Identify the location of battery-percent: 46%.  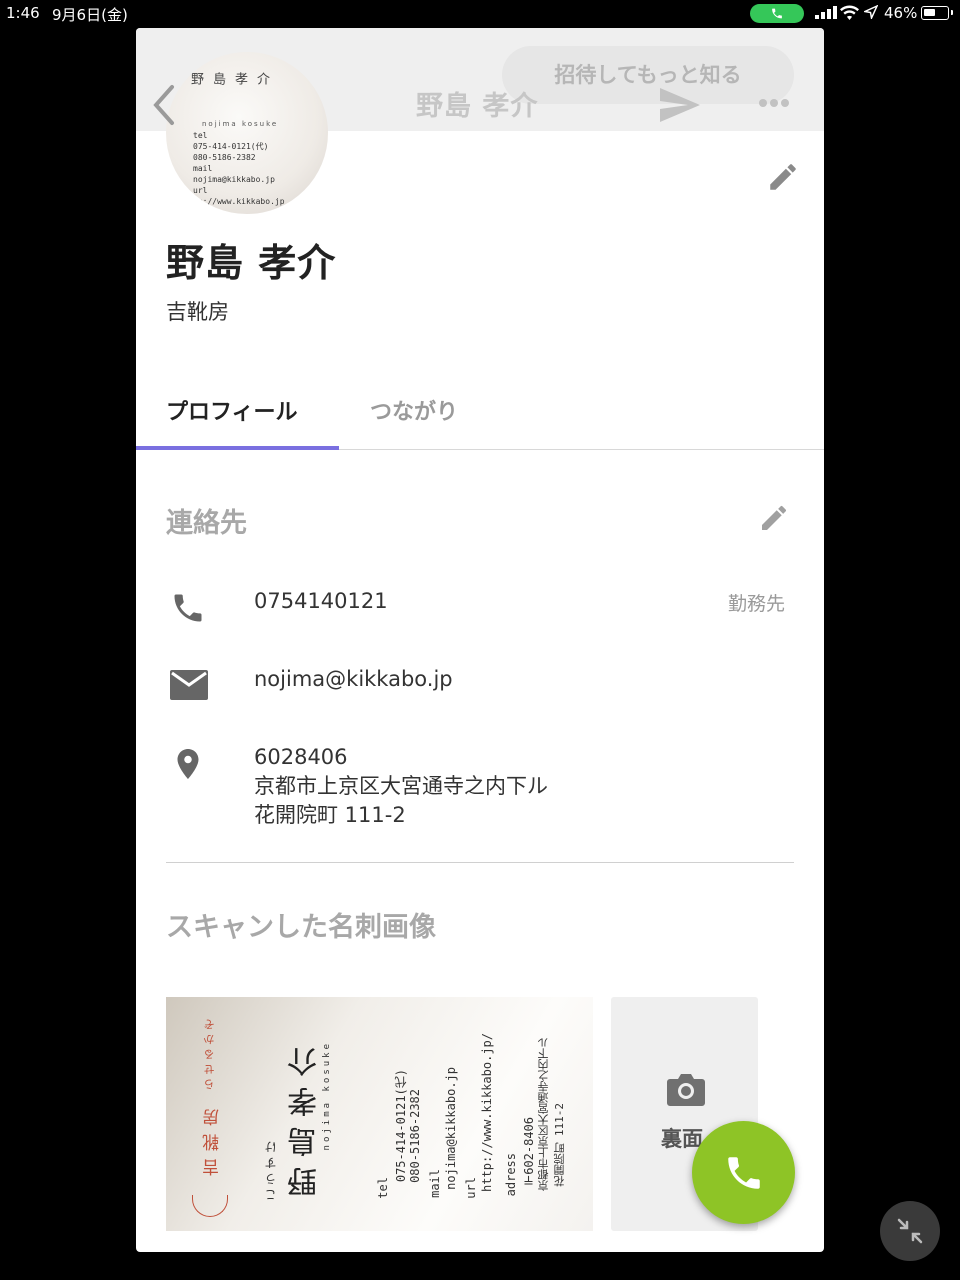
(901, 13).